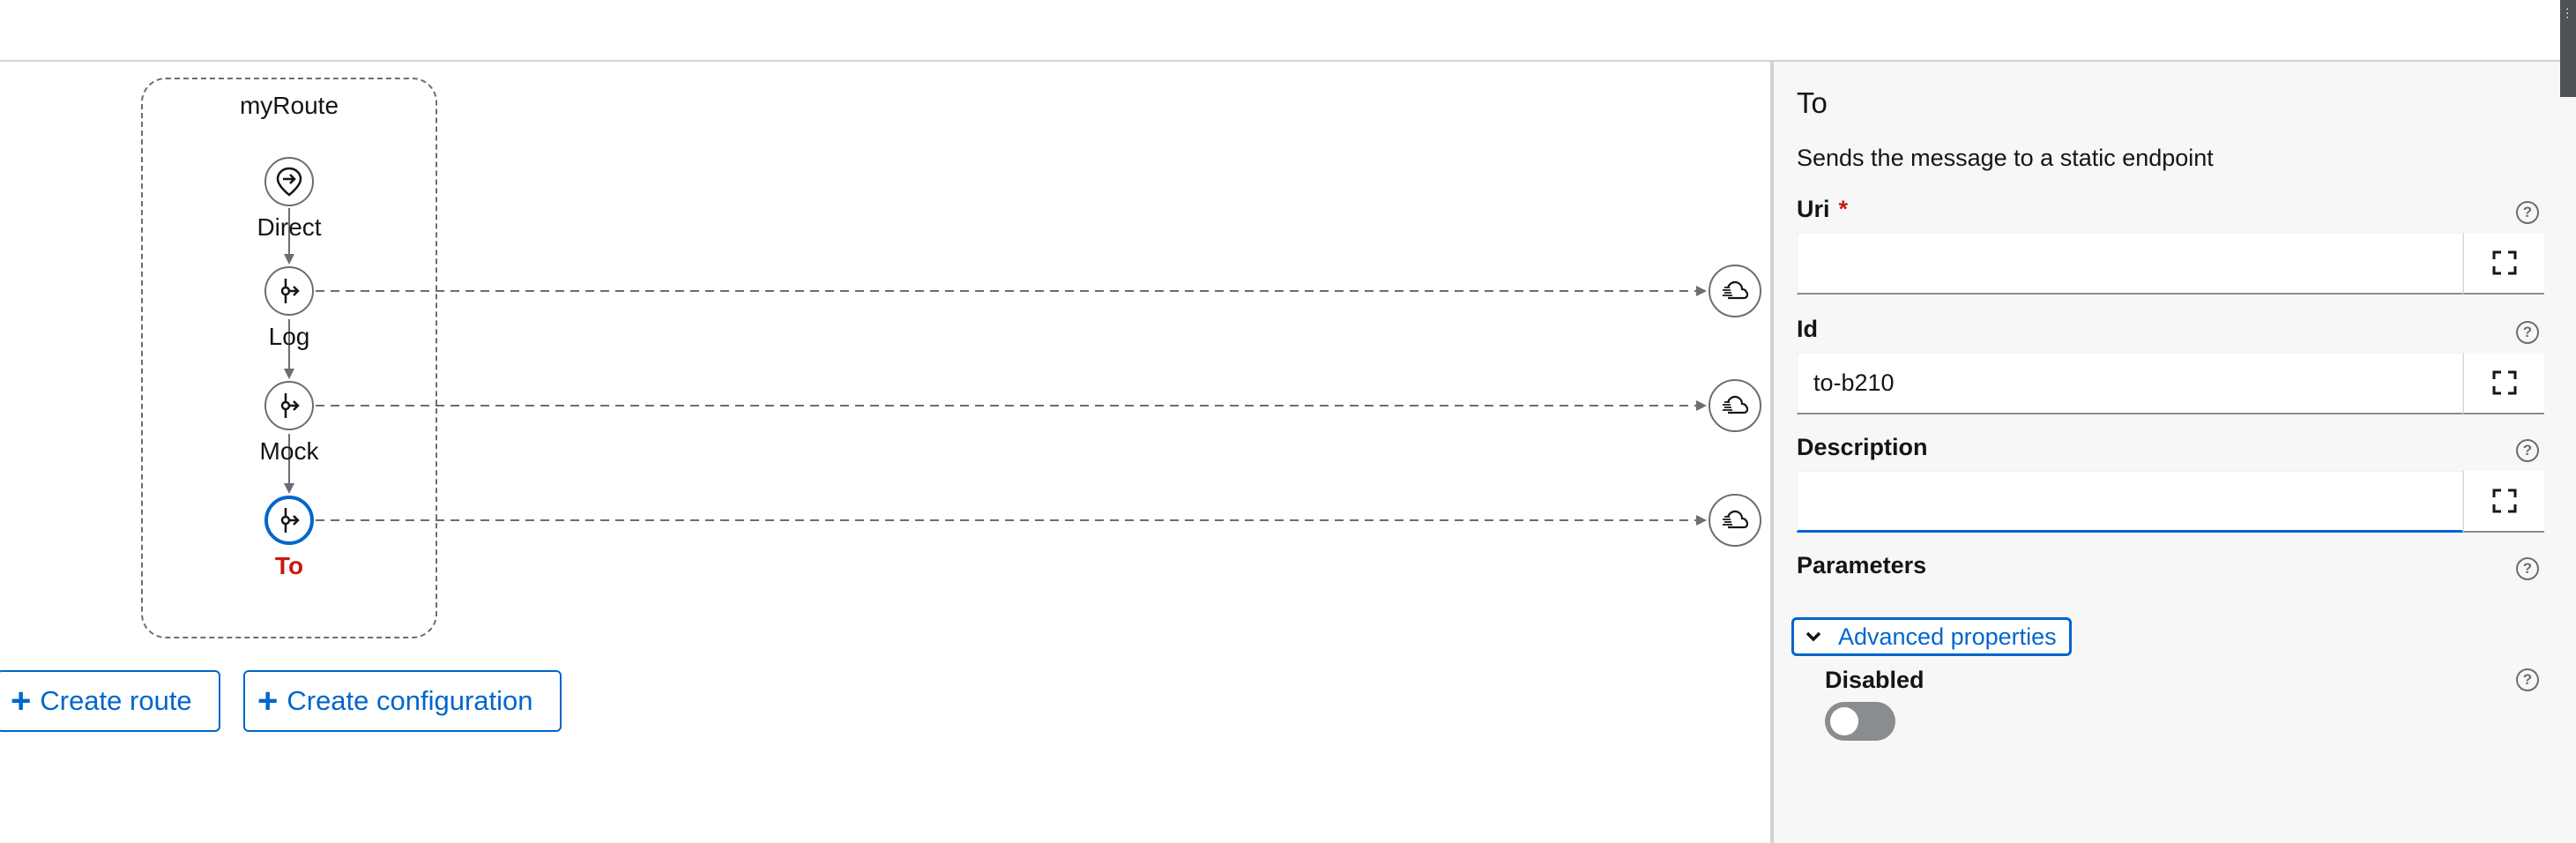 The width and height of the screenshot is (2576, 843). I want to click on id-expand-button, so click(2503, 383).